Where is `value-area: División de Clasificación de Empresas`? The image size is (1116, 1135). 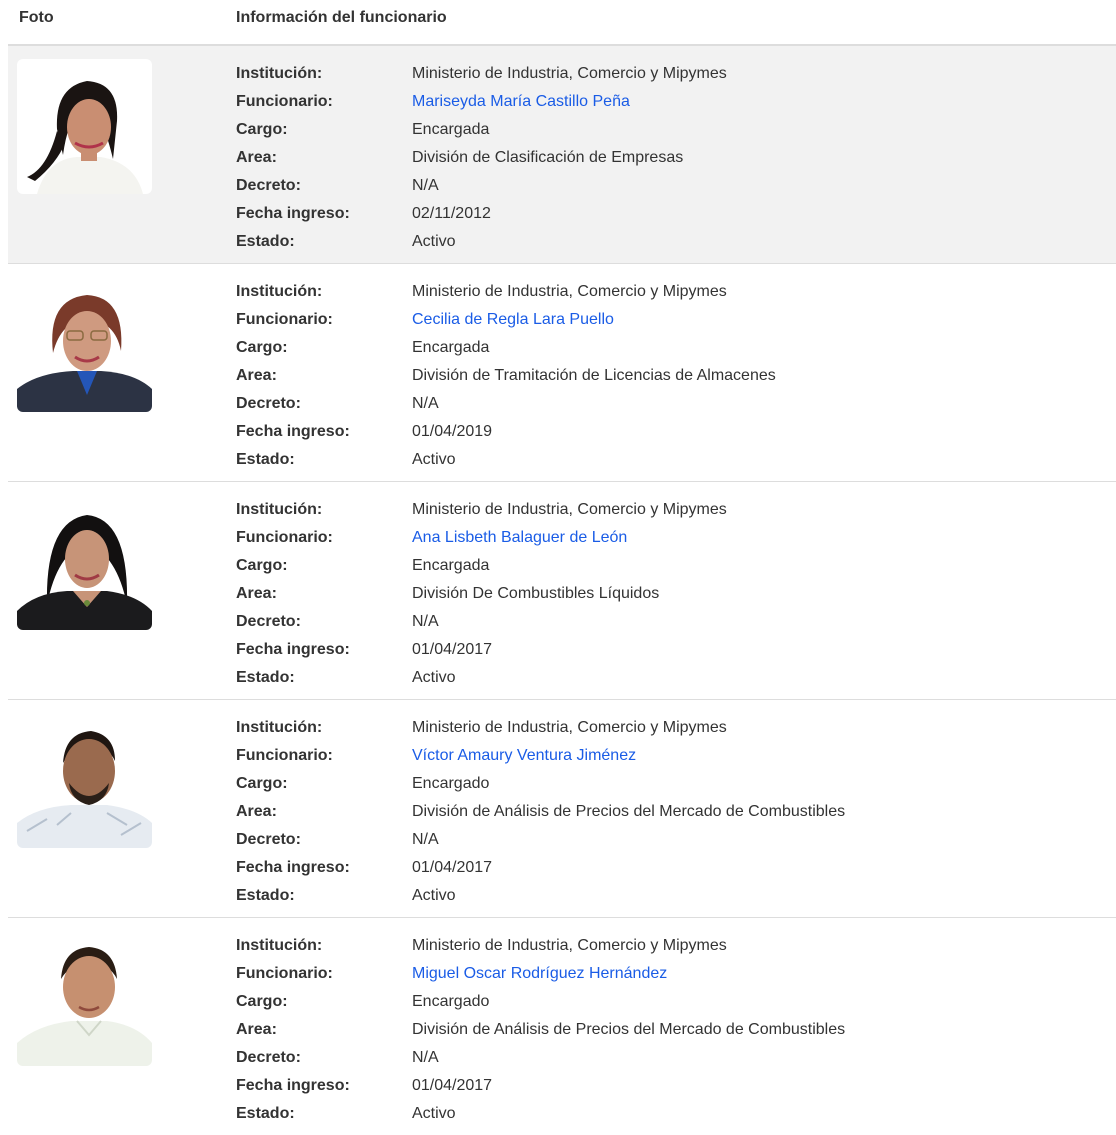
value-area: División de Clasificación de Empresas is located at coordinates (548, 157).